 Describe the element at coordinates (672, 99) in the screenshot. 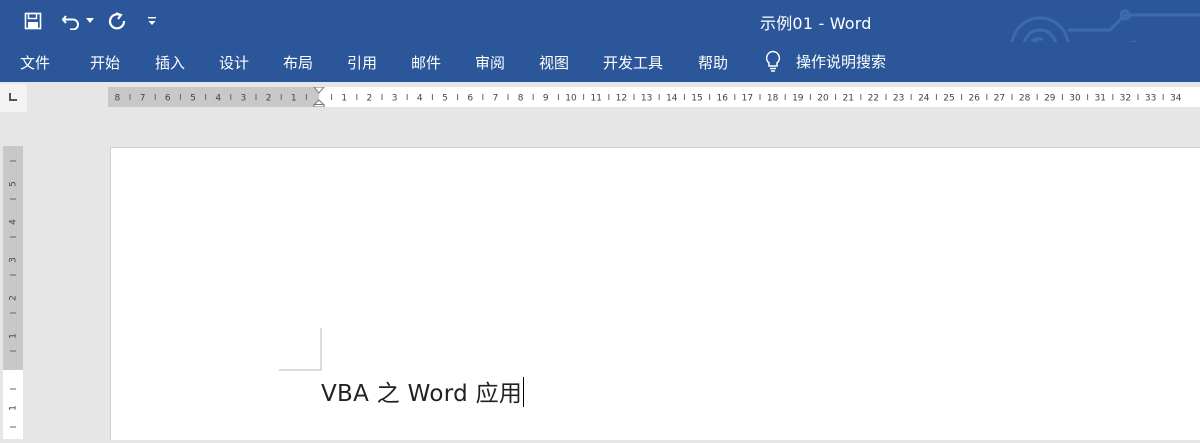

I see `ruler-label: 14` at that location.